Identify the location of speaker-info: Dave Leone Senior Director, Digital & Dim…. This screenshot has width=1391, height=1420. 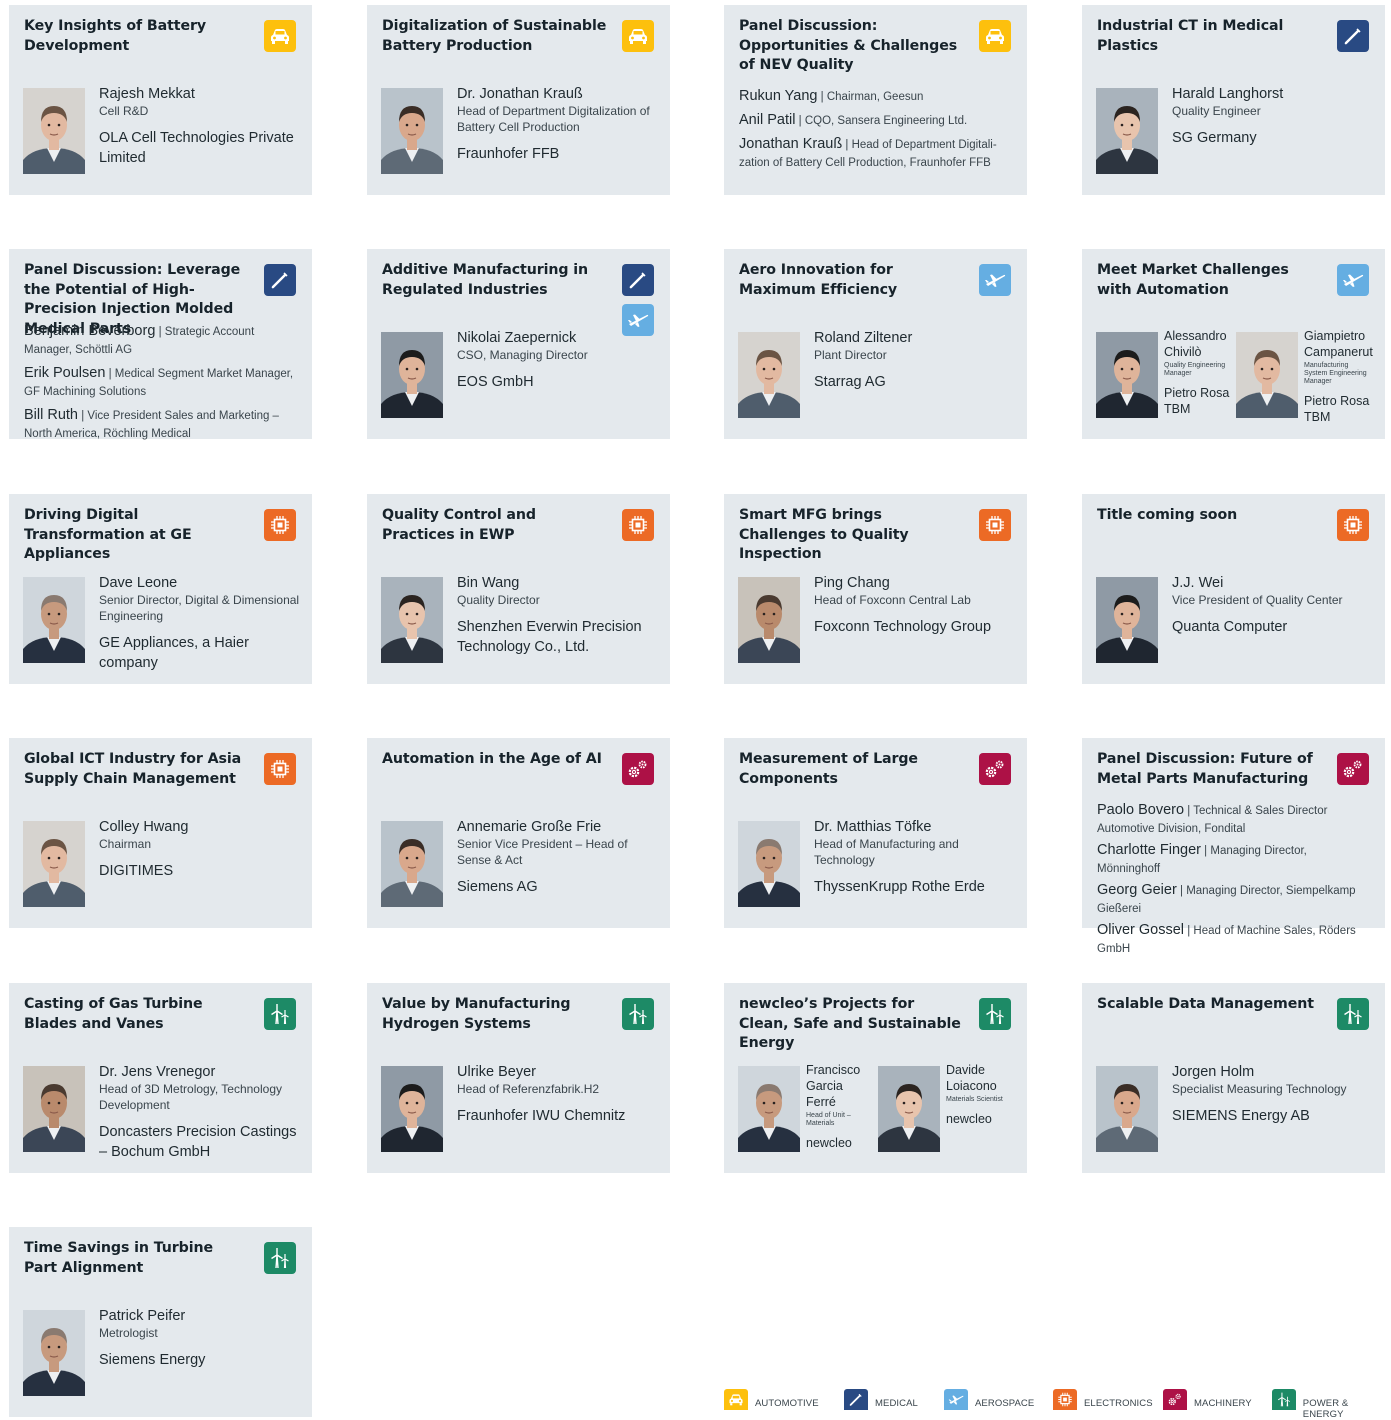
(202, 623).